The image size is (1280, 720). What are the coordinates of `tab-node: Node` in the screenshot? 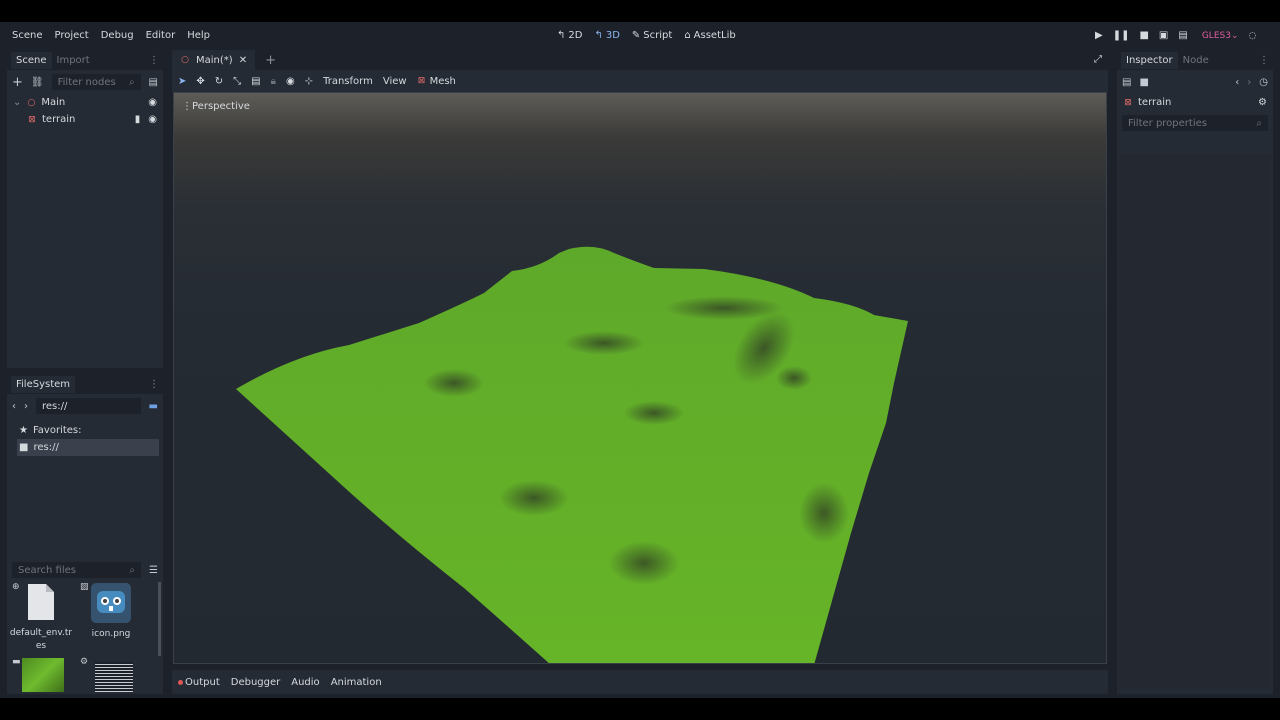 It's located at (1196, 60).